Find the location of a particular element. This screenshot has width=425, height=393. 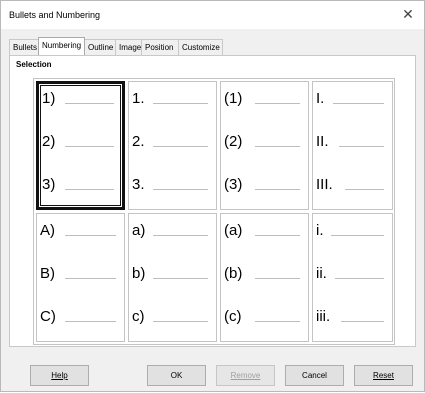

preset-item: ii. is located at coordinates (321, 273).